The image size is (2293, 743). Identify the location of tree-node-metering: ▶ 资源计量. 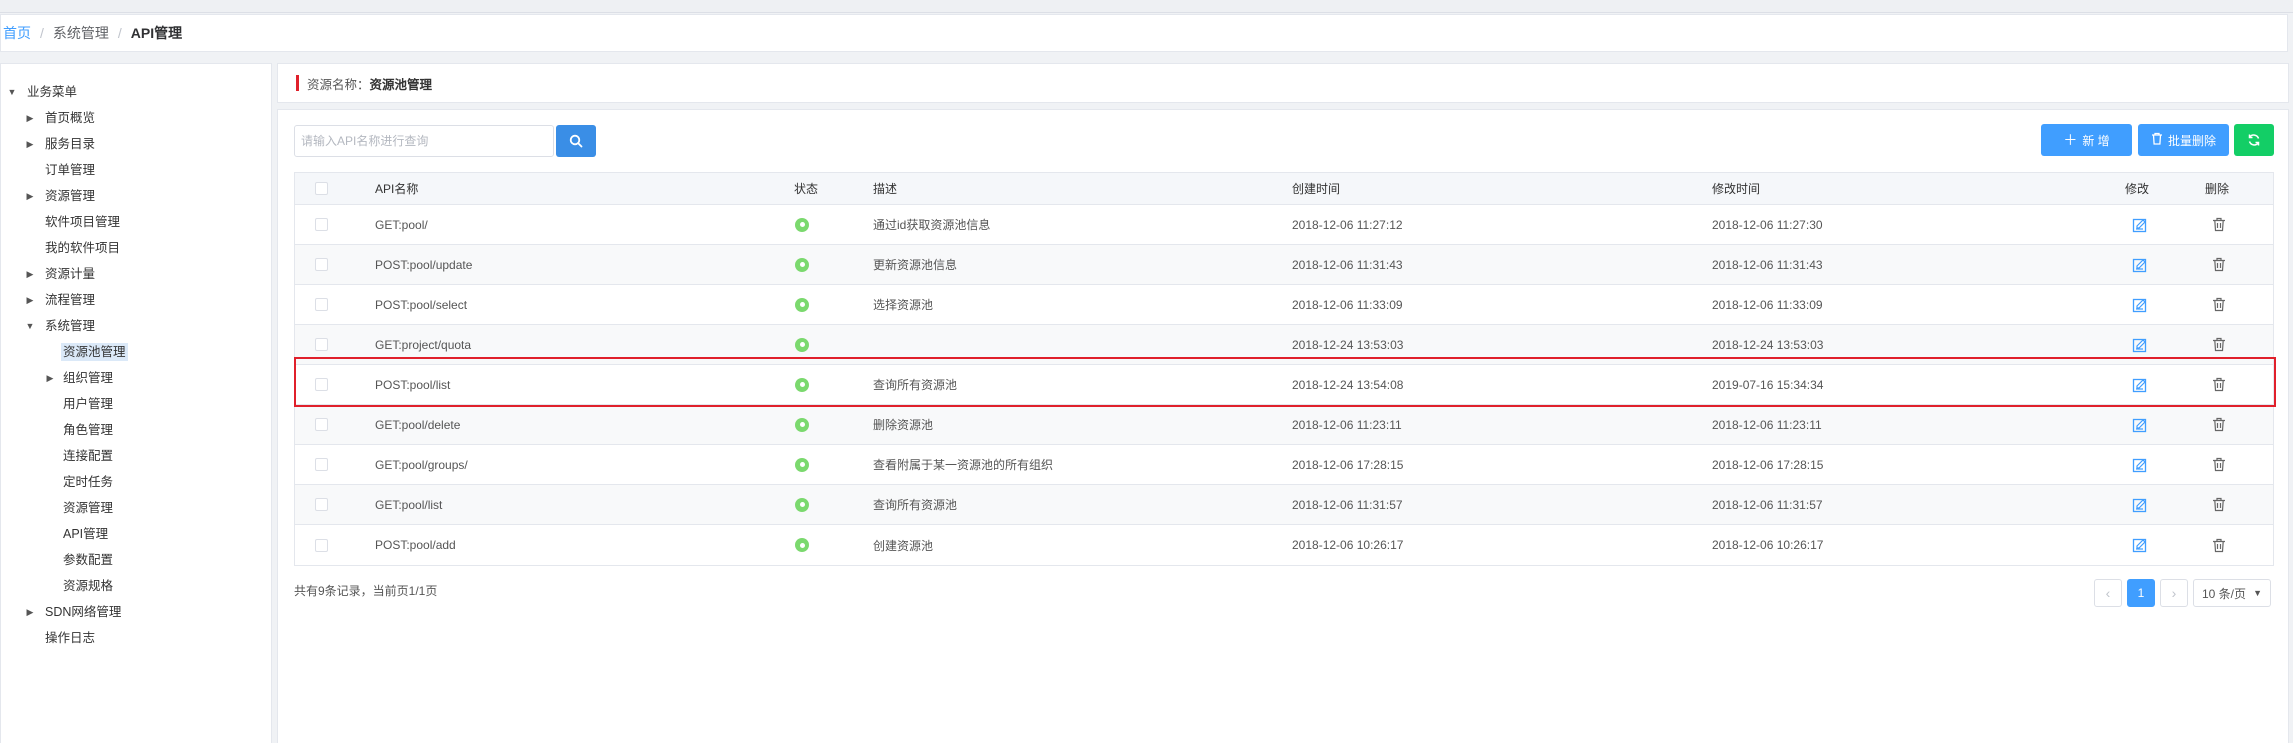
(136, 274).